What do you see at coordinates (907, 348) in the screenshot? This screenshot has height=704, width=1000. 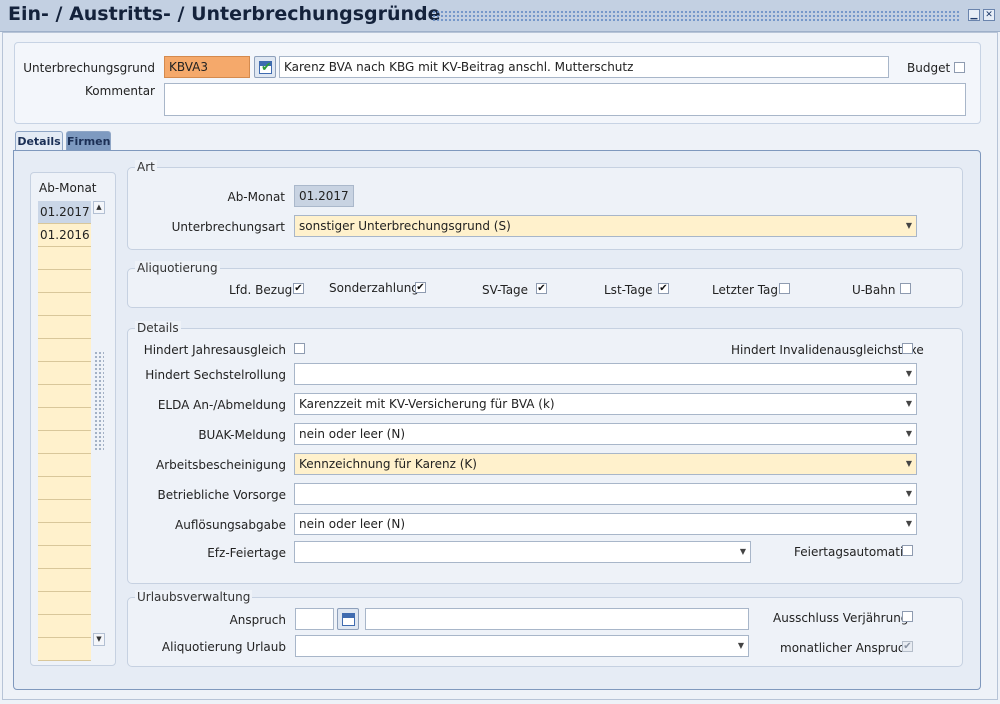 I see `hindert-invalidenausgleichstaxe-checkbox` at bounding box center [907, 348].